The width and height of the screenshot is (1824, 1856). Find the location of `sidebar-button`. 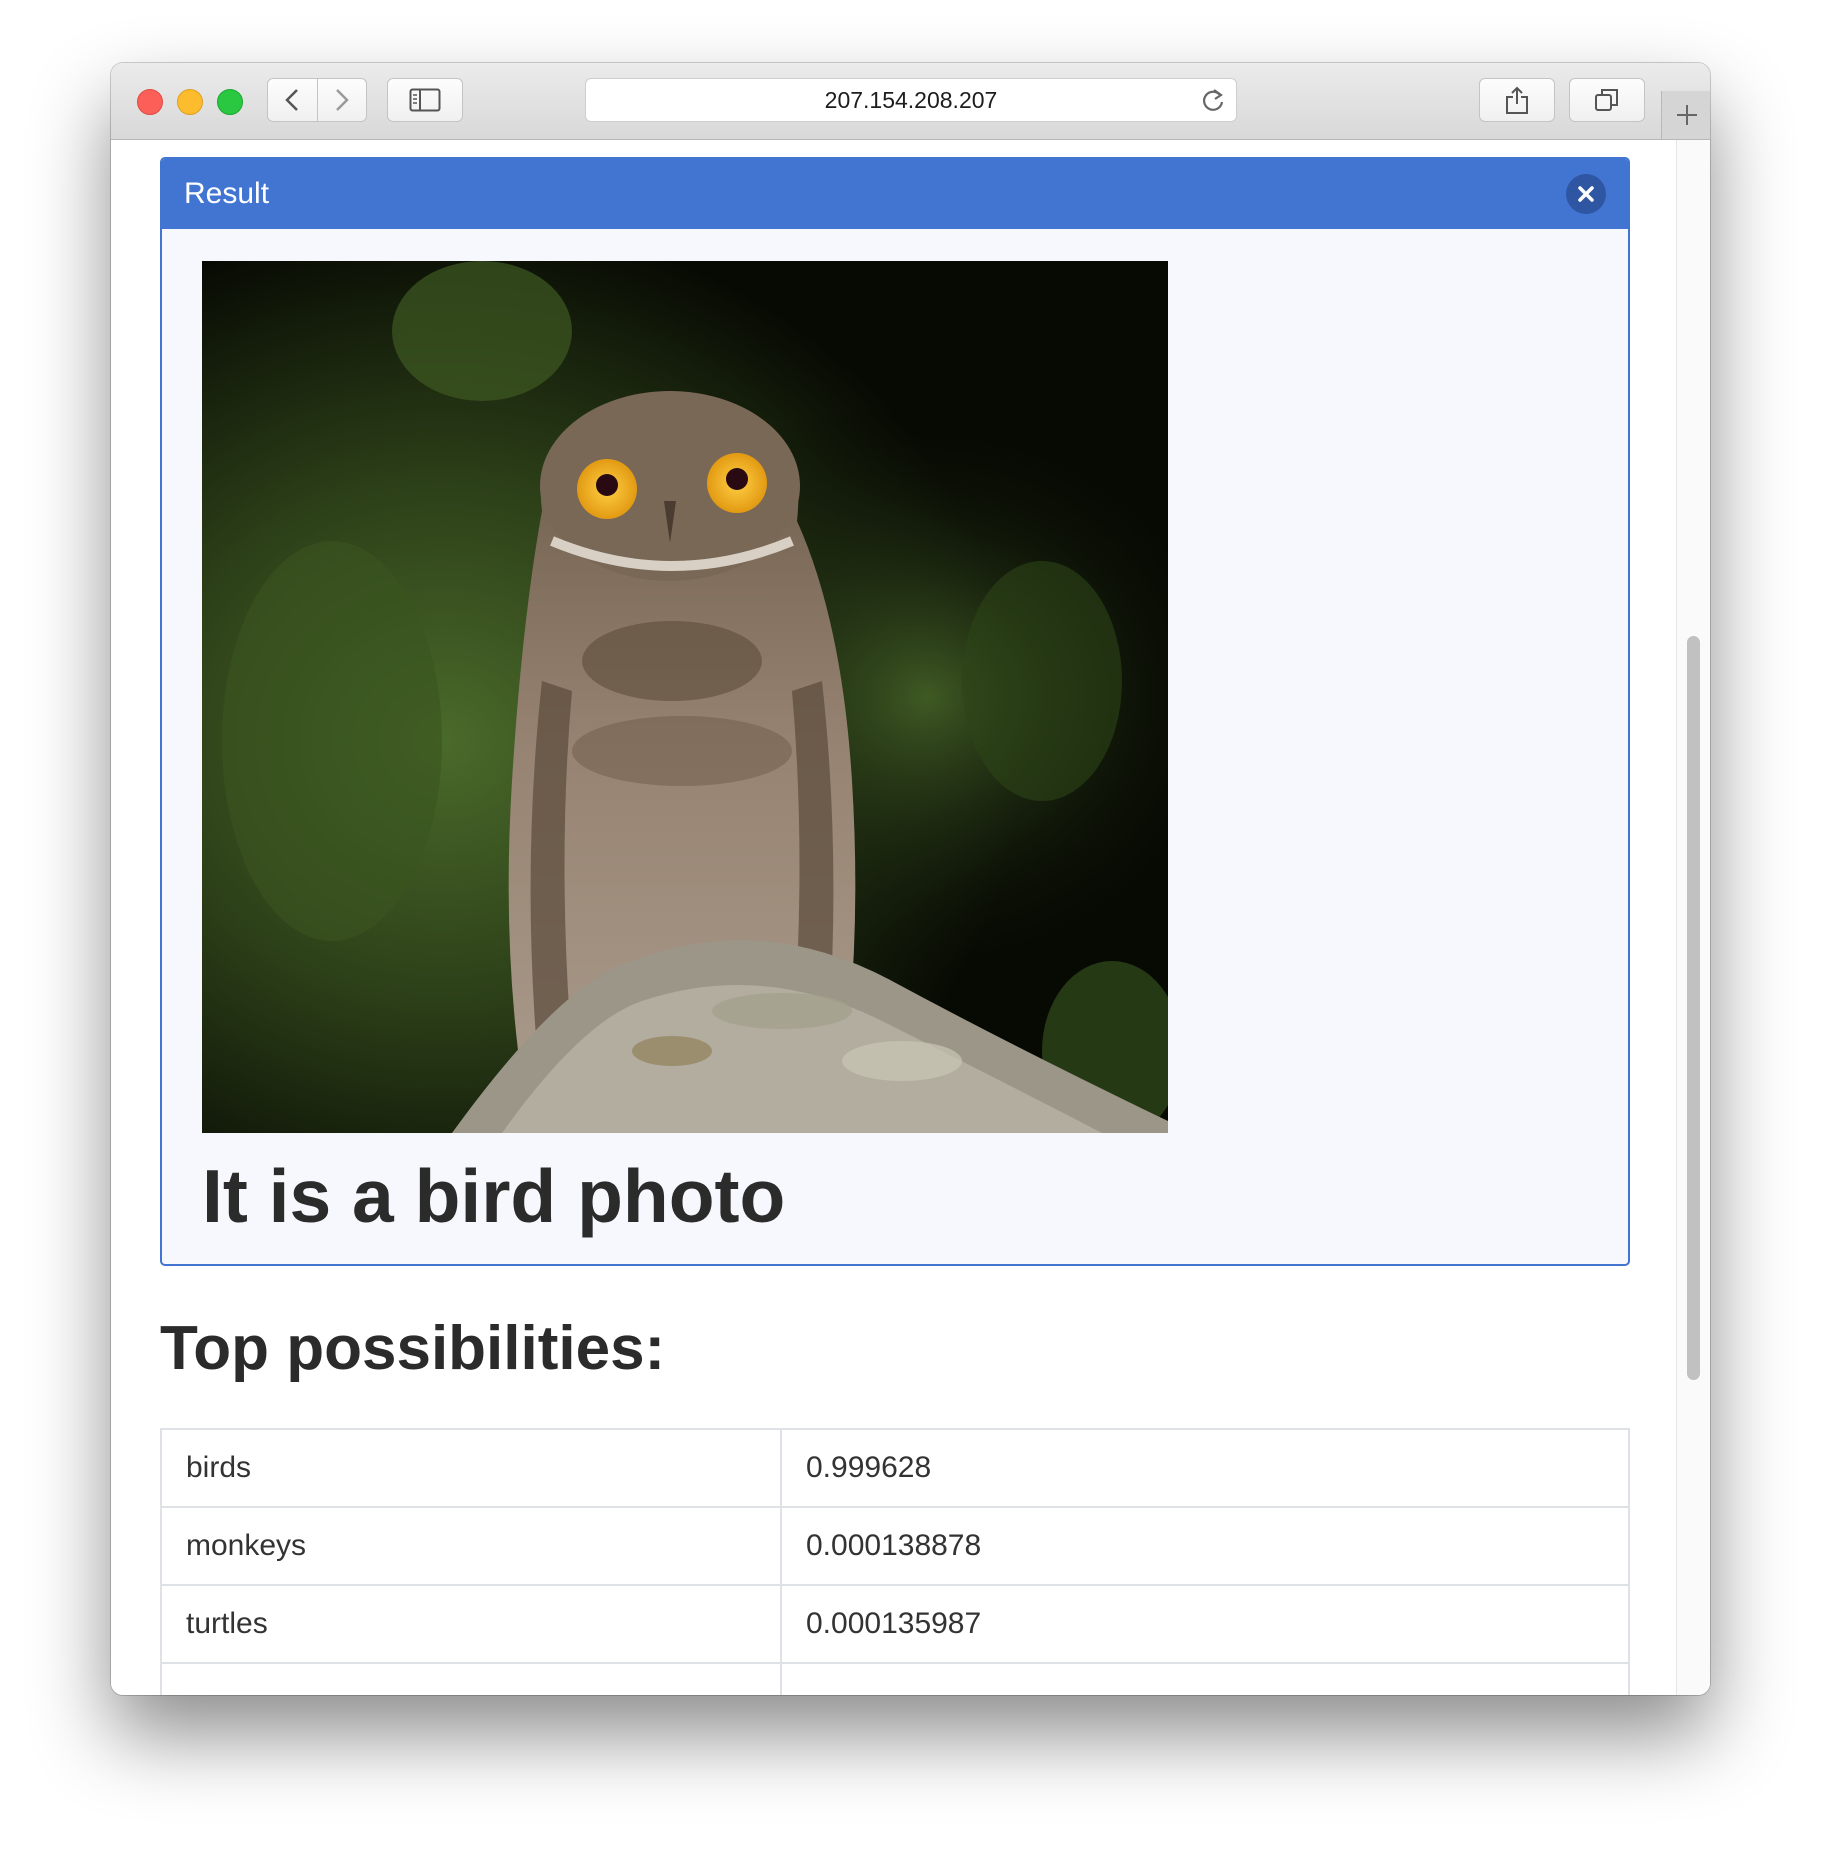

sidebar-button is located at coordinates (425, 100).